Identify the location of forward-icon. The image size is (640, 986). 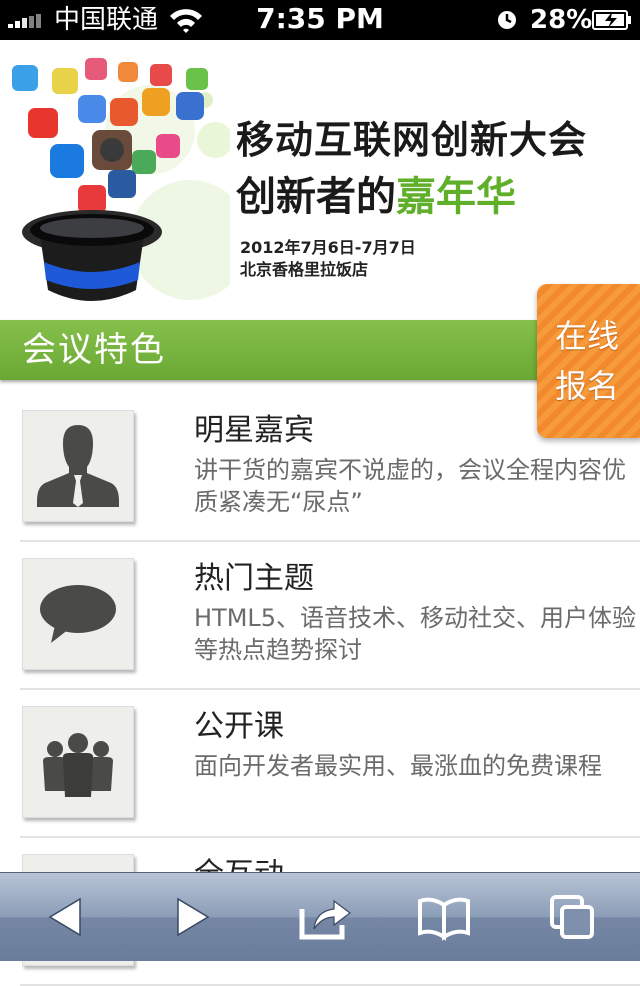
(192, 917).